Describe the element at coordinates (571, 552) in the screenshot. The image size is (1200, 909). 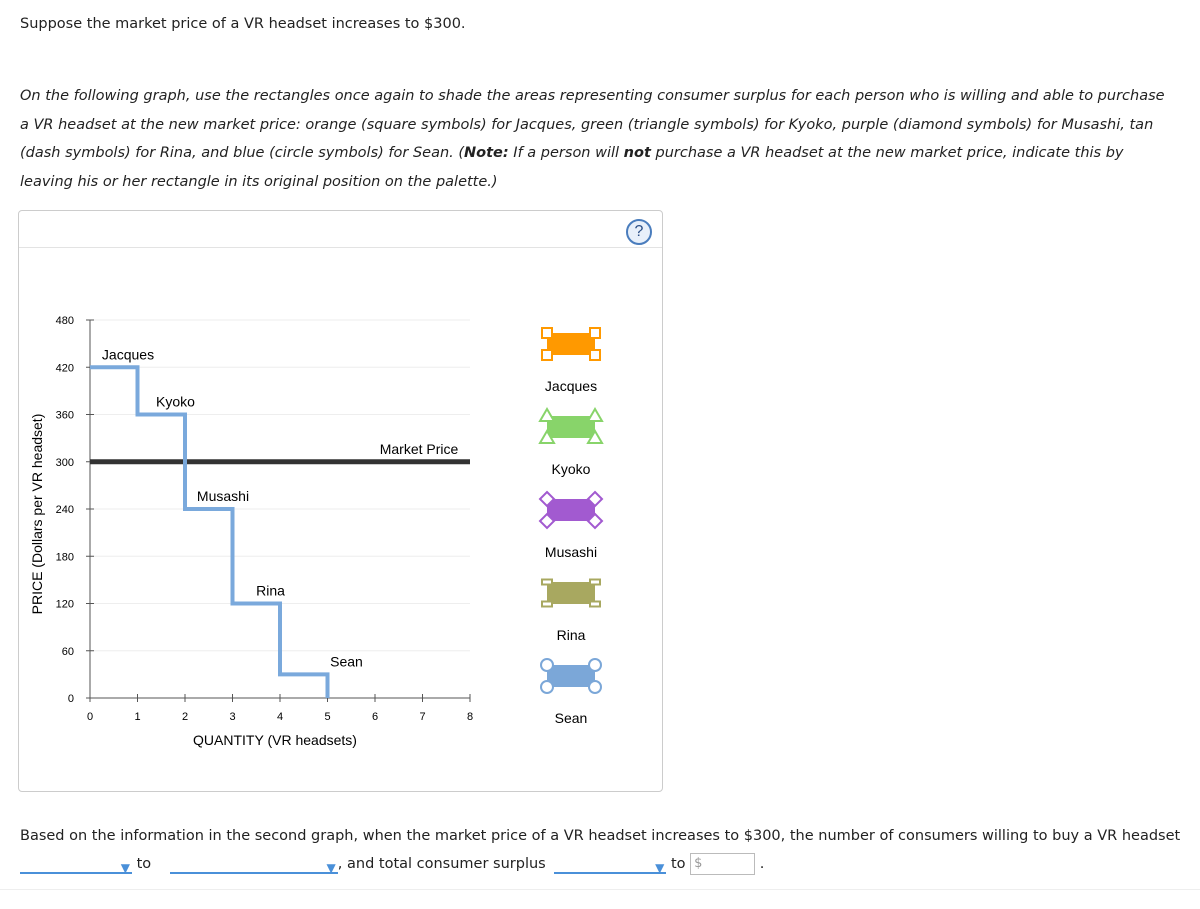
I see `palette-label: Musashi` at that location.